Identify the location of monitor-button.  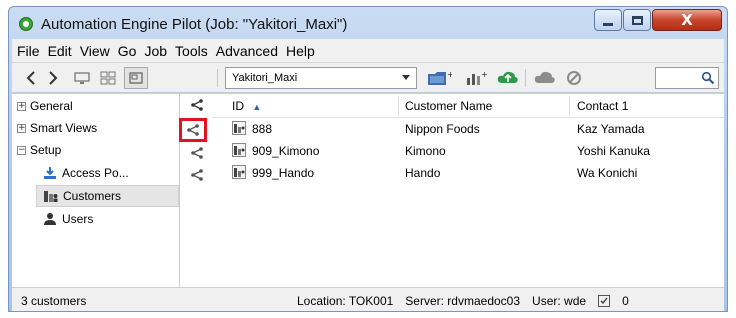
(82, 78).